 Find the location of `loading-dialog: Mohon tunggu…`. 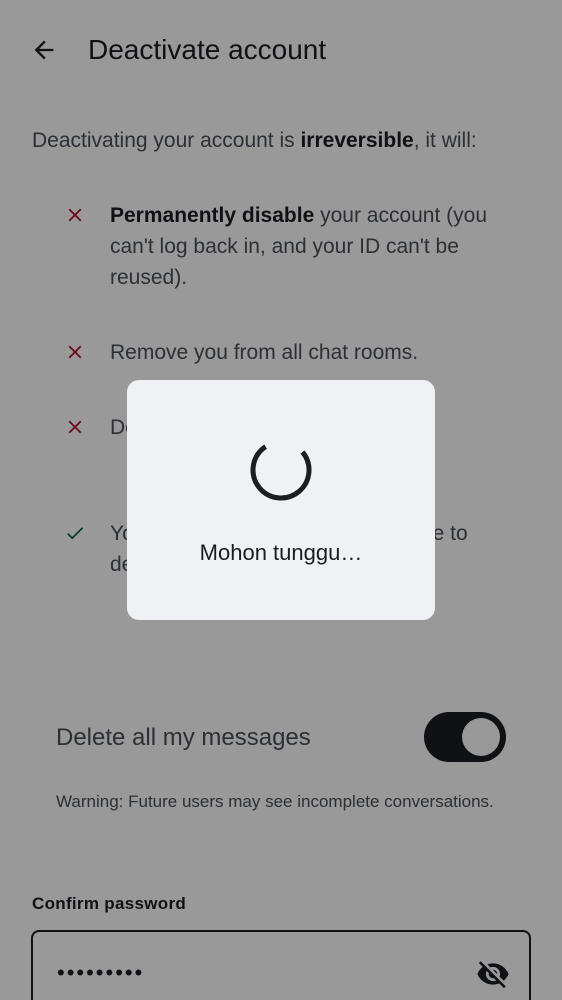

loading-dialog: Mohon tunggu… is located at coordinates (281, 500).